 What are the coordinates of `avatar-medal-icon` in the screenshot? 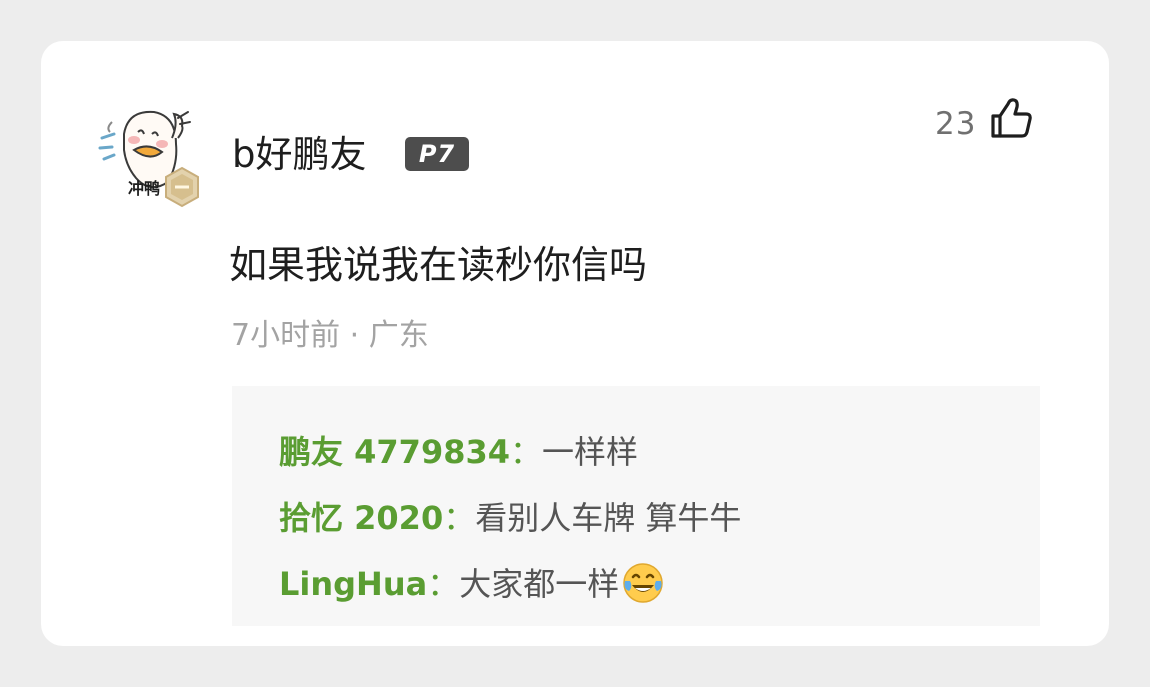 It's located at (182, 187).